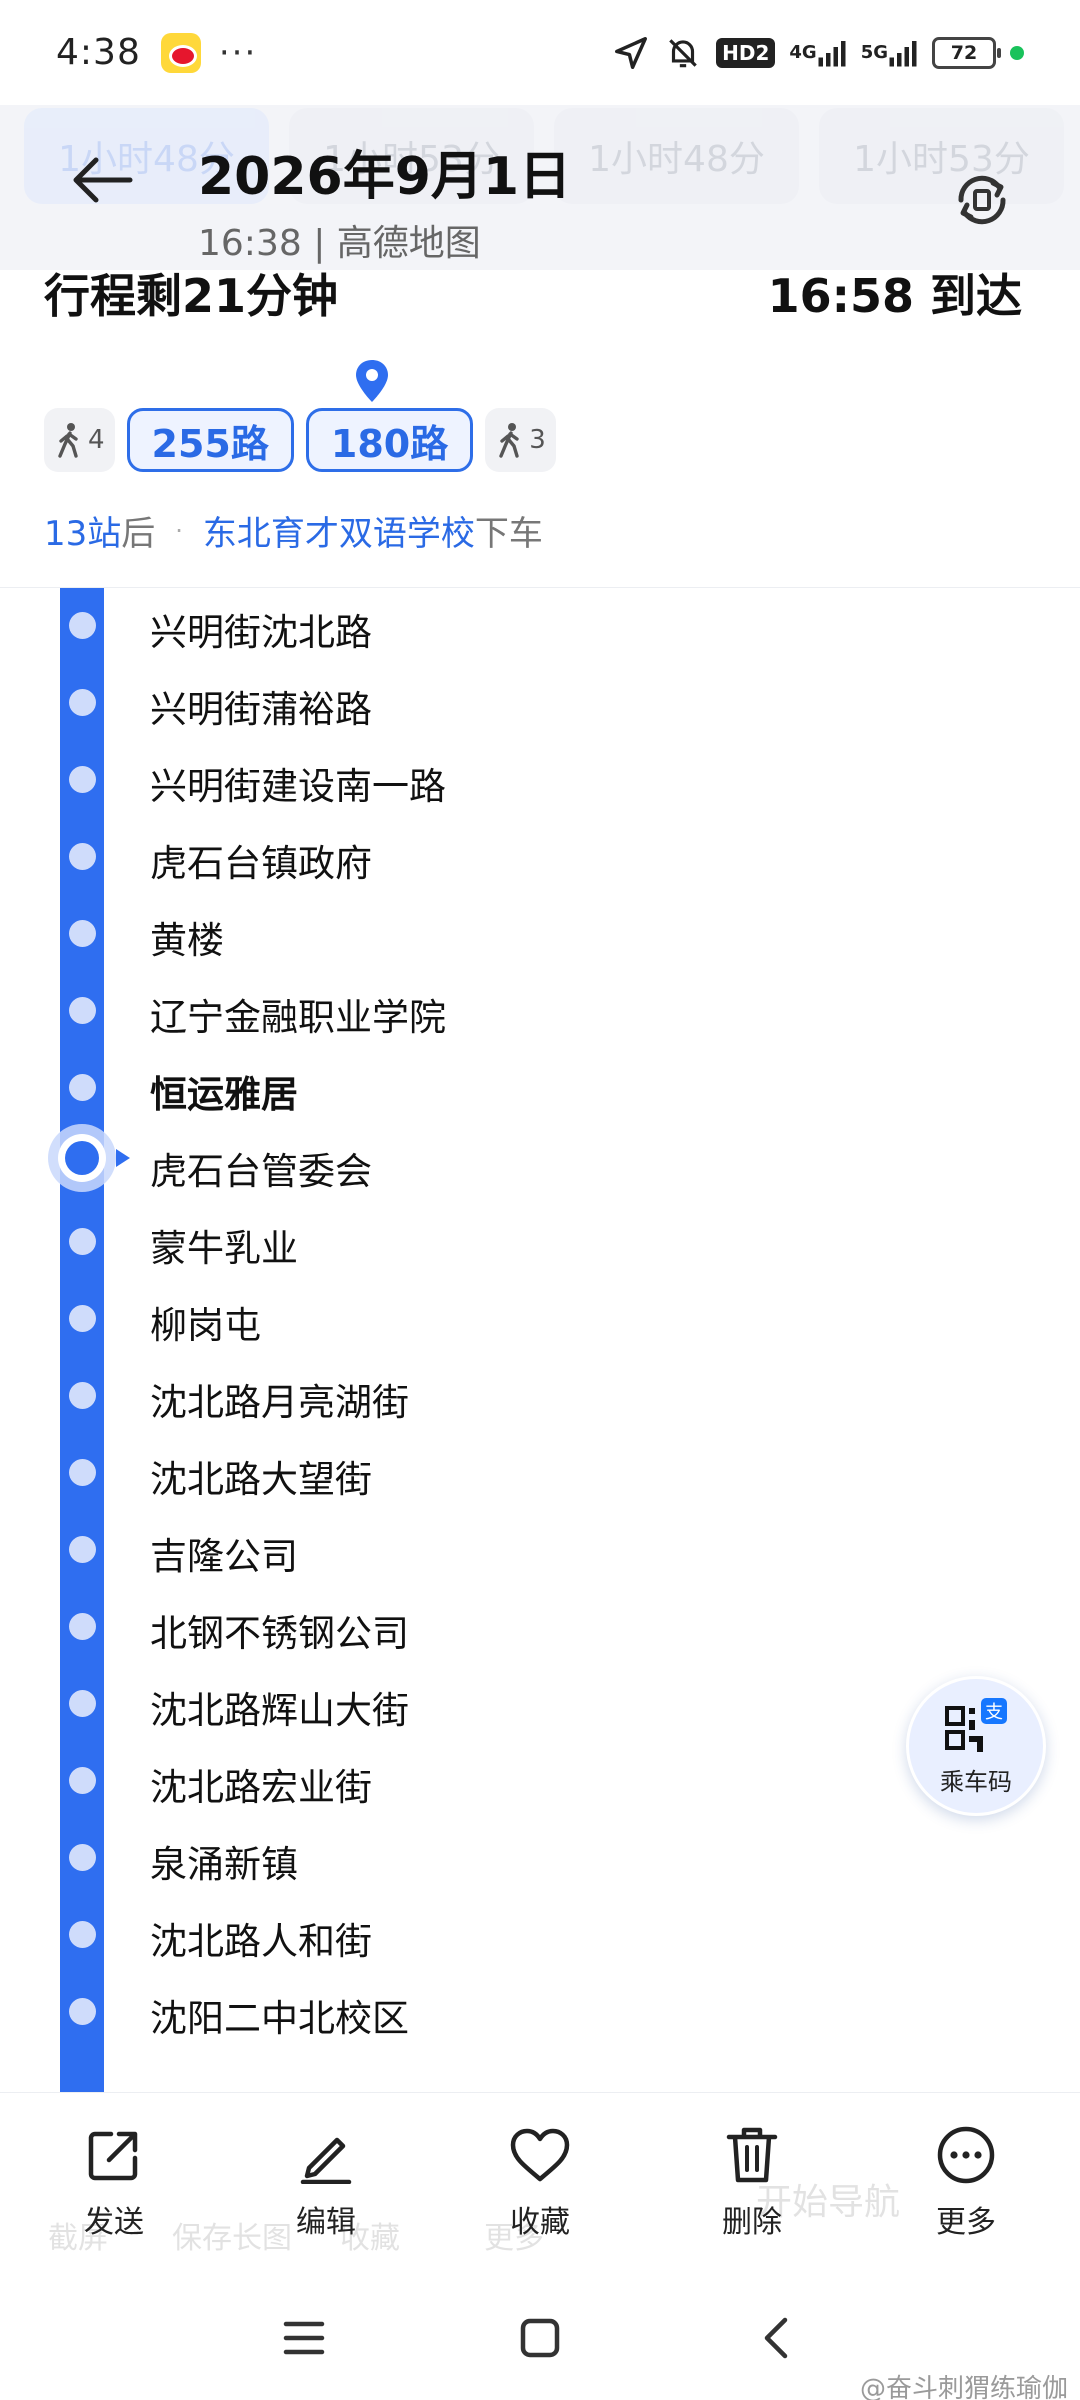  I want to click on edit-button: 编辑, so click(326, 2188).